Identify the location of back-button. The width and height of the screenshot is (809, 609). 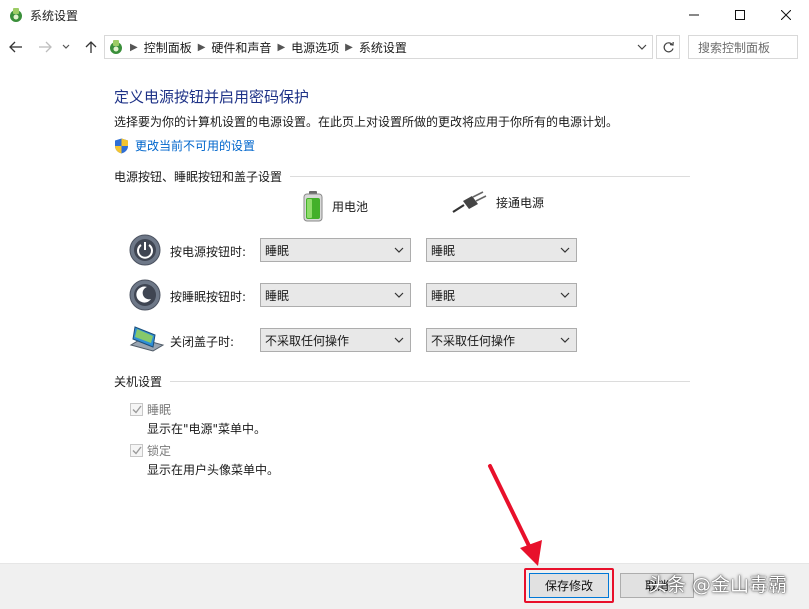
(16, 47).